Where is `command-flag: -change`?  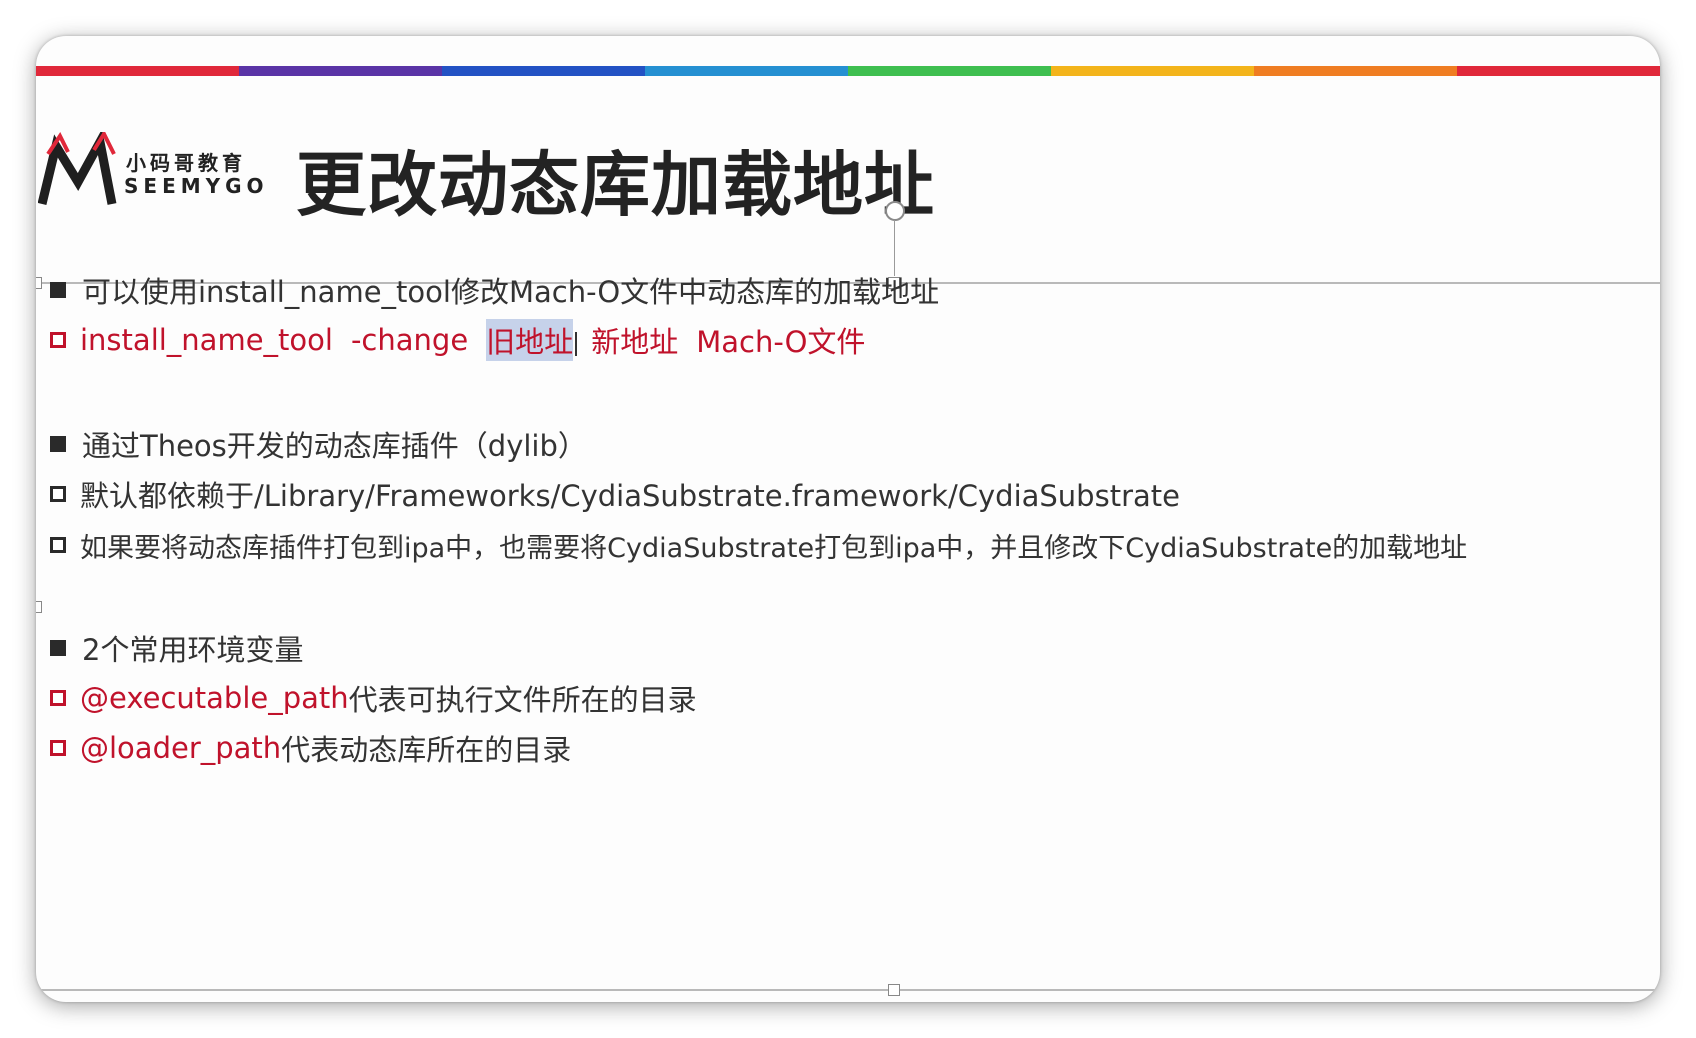 command-flag: -change is located at coordinates (409, 340).